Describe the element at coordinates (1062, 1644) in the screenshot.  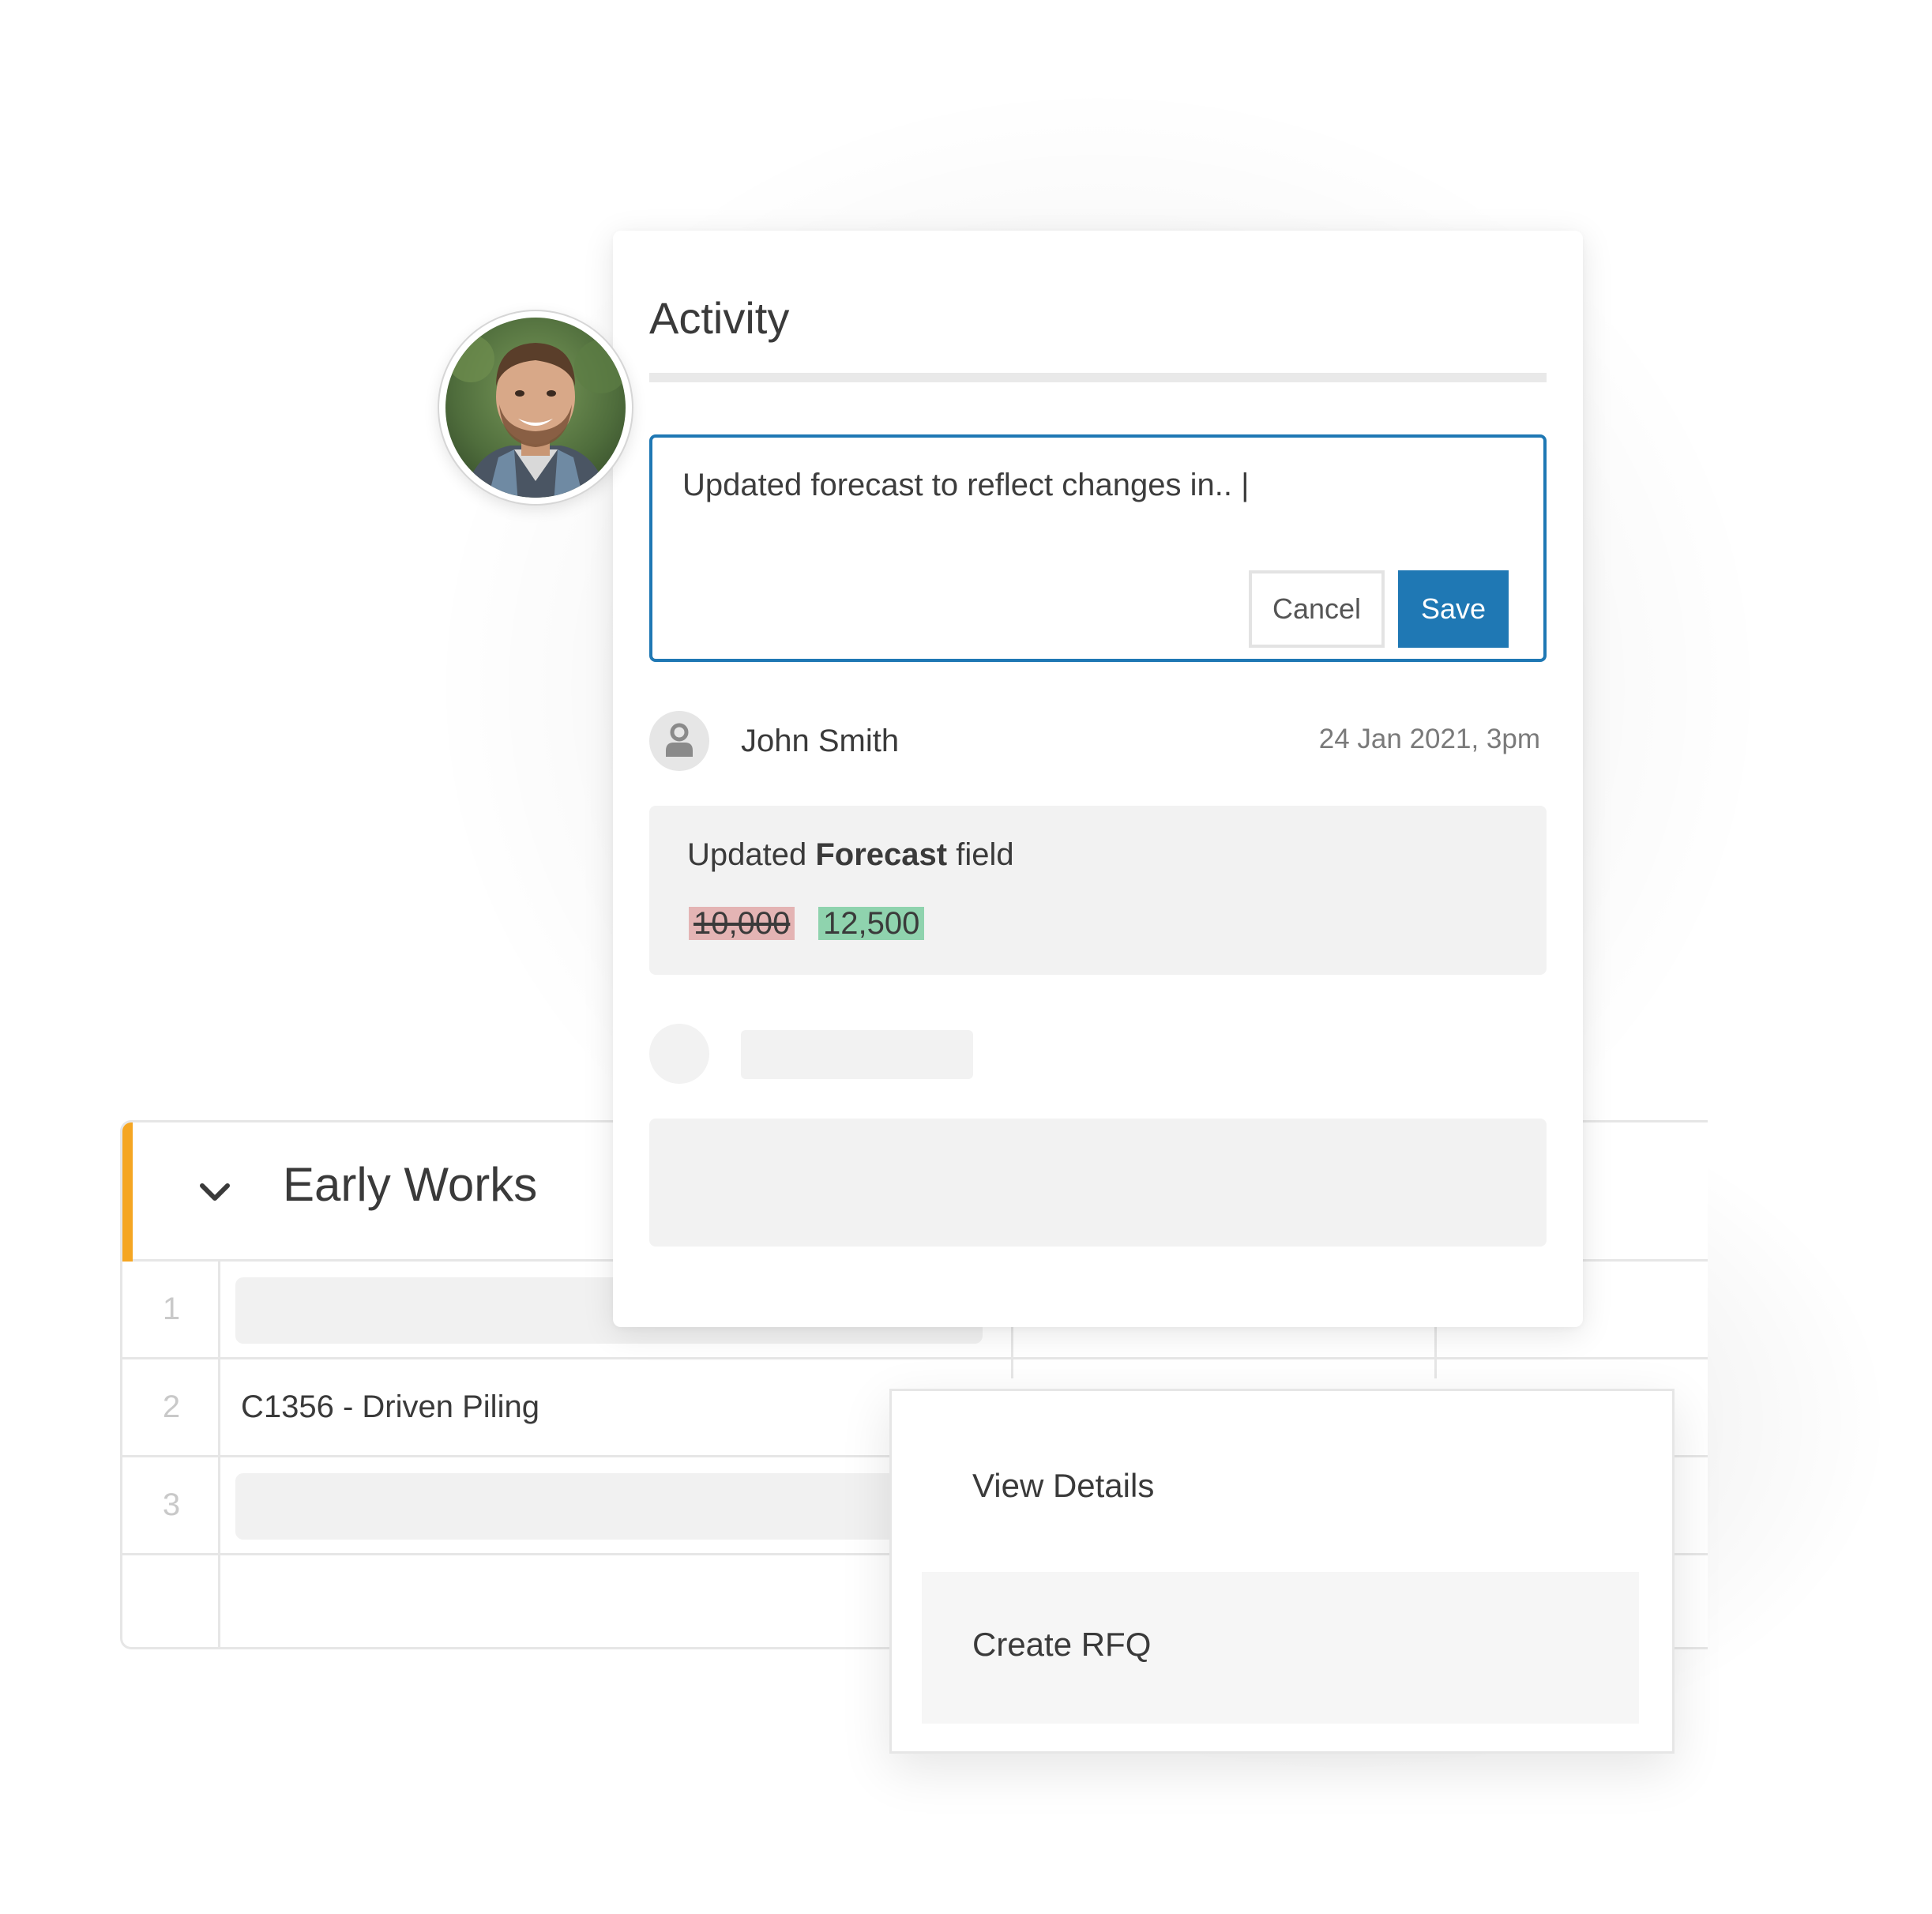
I see `menu-item-label: Create RFQ` at that location.